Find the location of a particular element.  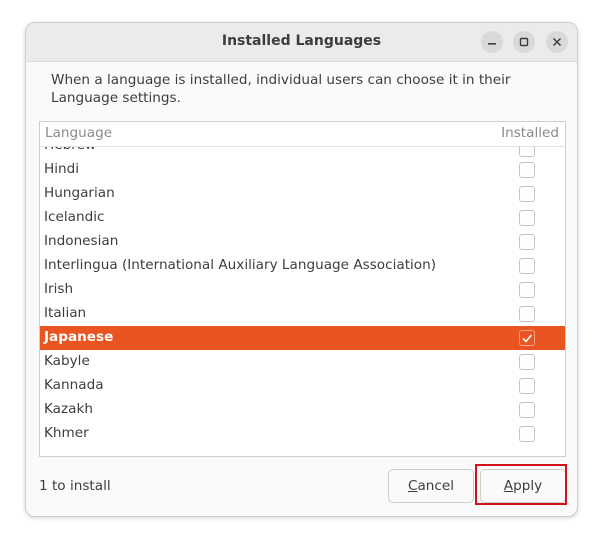

install-count-status: 1 to install is located at coordinates (75, 486).